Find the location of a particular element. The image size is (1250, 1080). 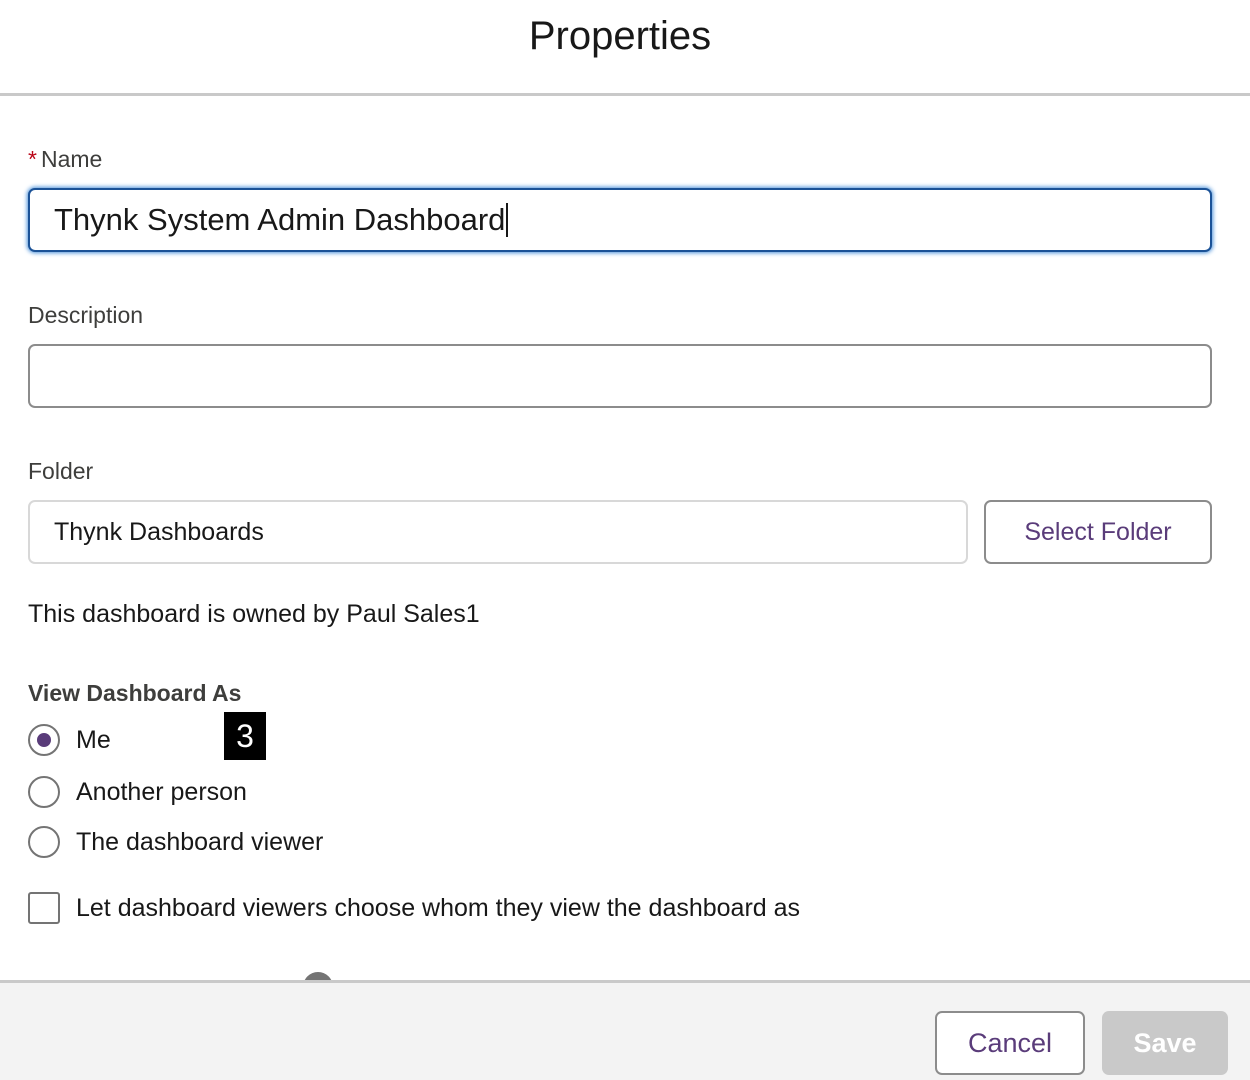

radio-button-dashboard-viewer is located at coordinates (44, 842).